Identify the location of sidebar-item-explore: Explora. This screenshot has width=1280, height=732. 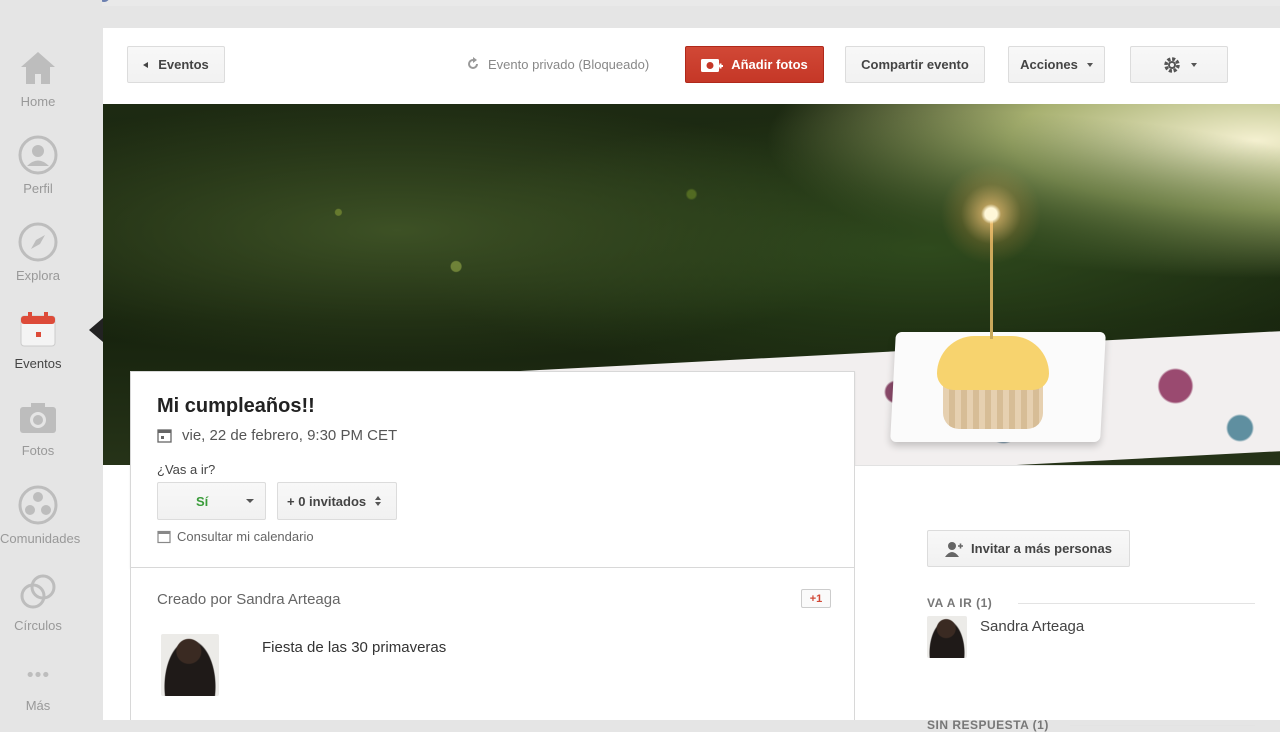
(38, 252).